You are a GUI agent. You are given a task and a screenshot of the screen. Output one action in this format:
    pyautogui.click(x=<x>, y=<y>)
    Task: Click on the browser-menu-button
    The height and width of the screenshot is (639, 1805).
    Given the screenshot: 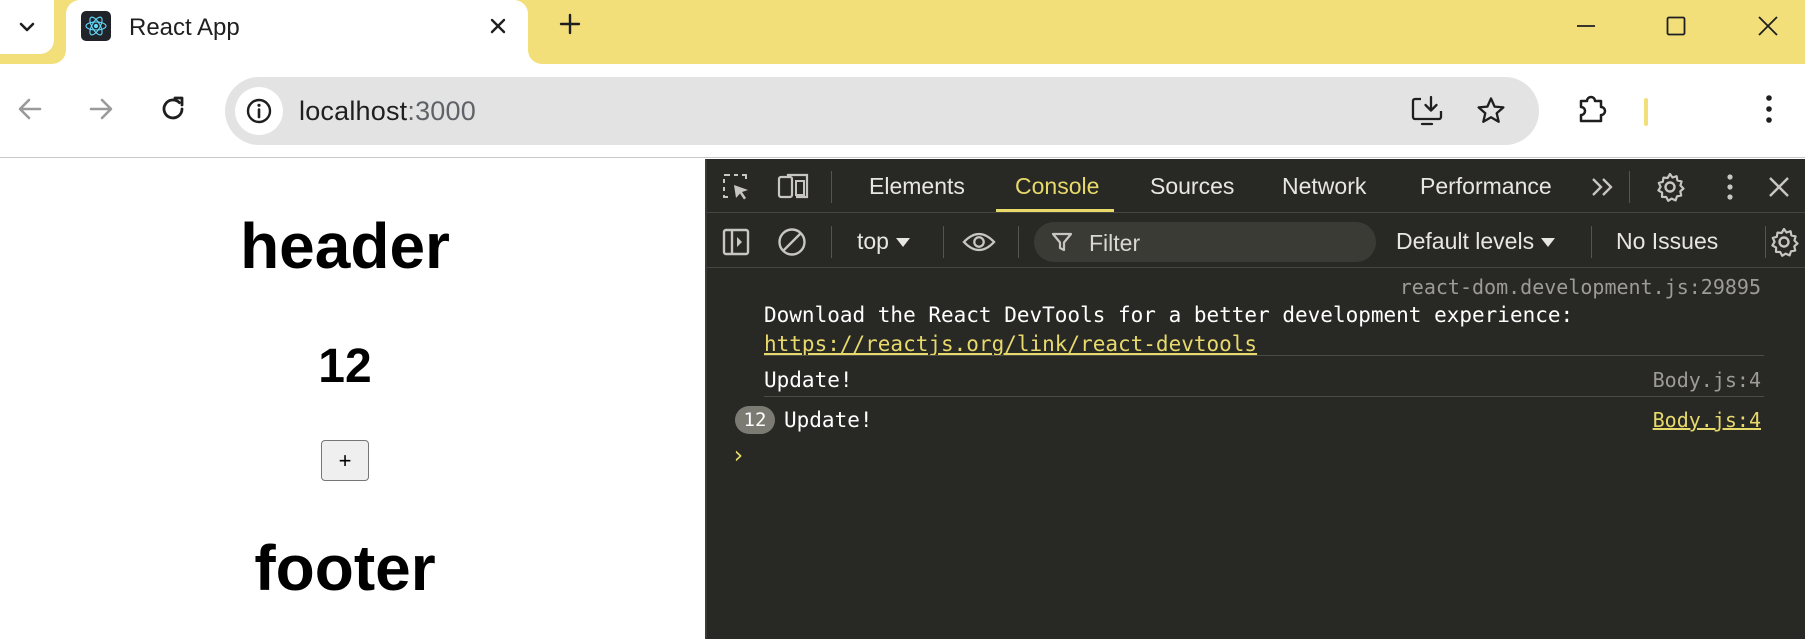 What is the action you would take?
    pyautogui.click(x=1769, y=109)
    